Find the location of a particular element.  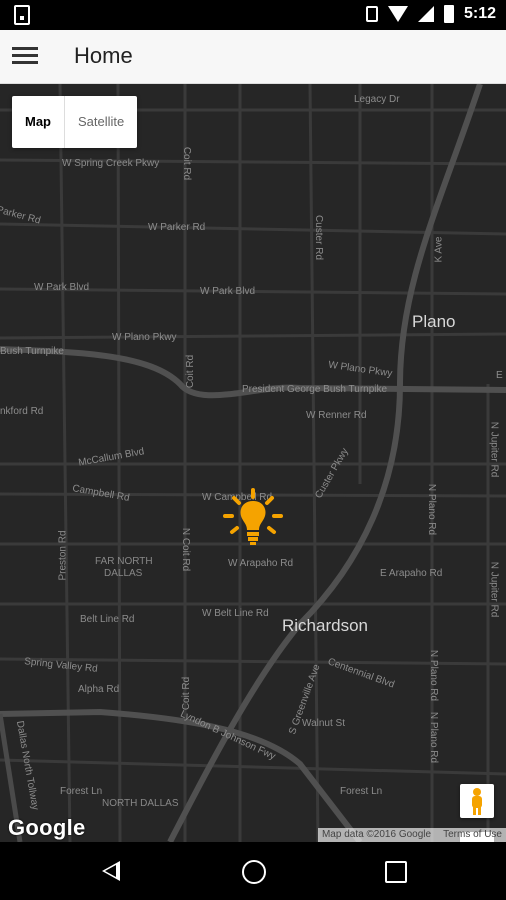

page-title: Home is located at coordinates (103, 55).